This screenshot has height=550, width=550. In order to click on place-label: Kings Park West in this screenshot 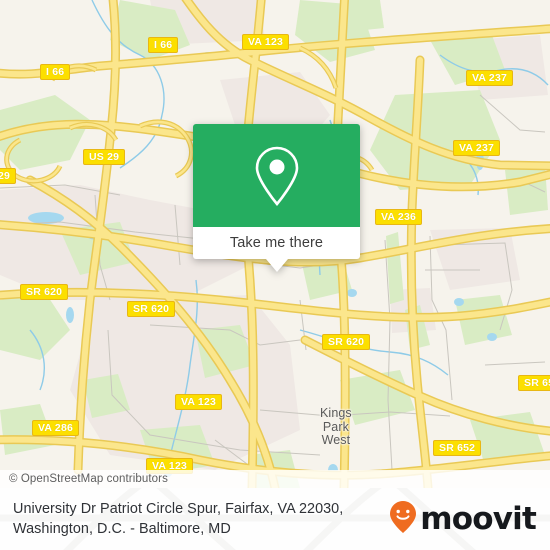, I will do `click(336, 426)`.